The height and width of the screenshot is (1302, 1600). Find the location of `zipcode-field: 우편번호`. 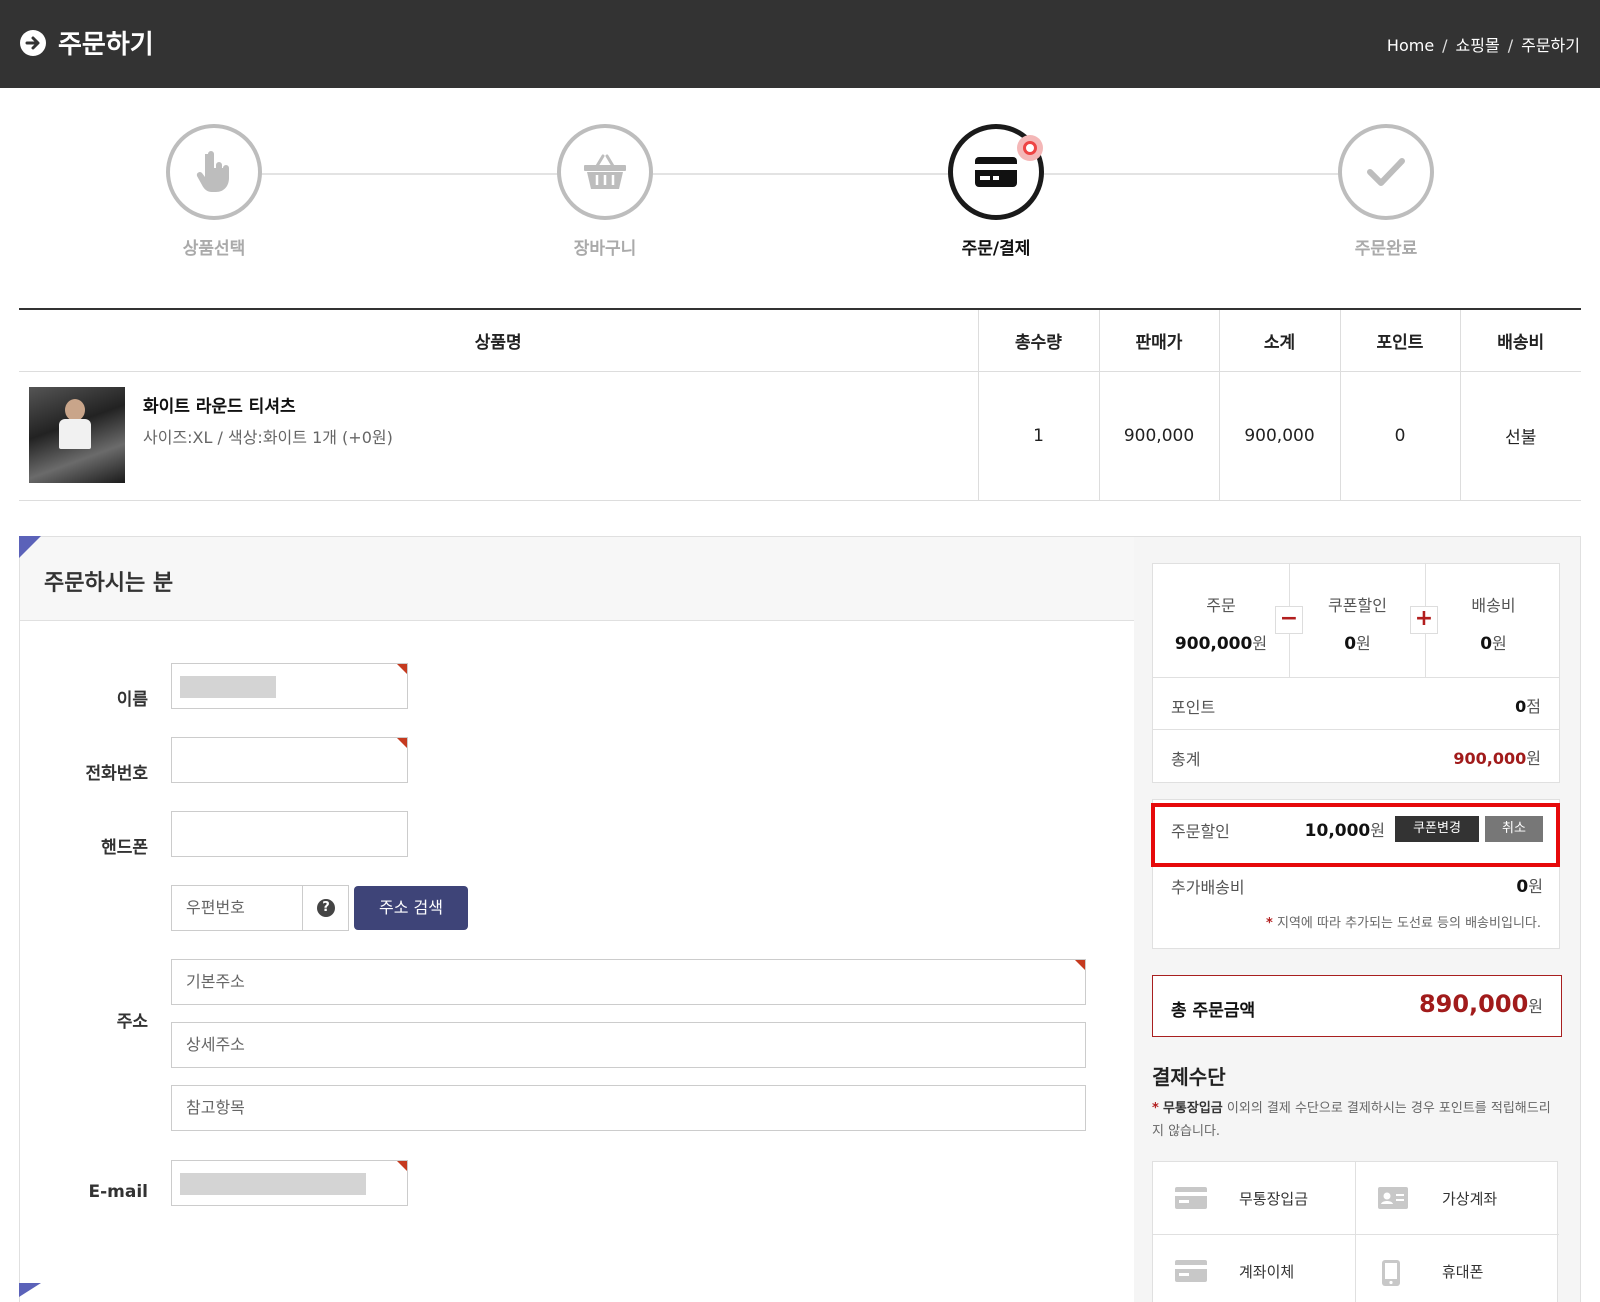

zipcode-field: 우편번호 is located at coordinates (237, 908).